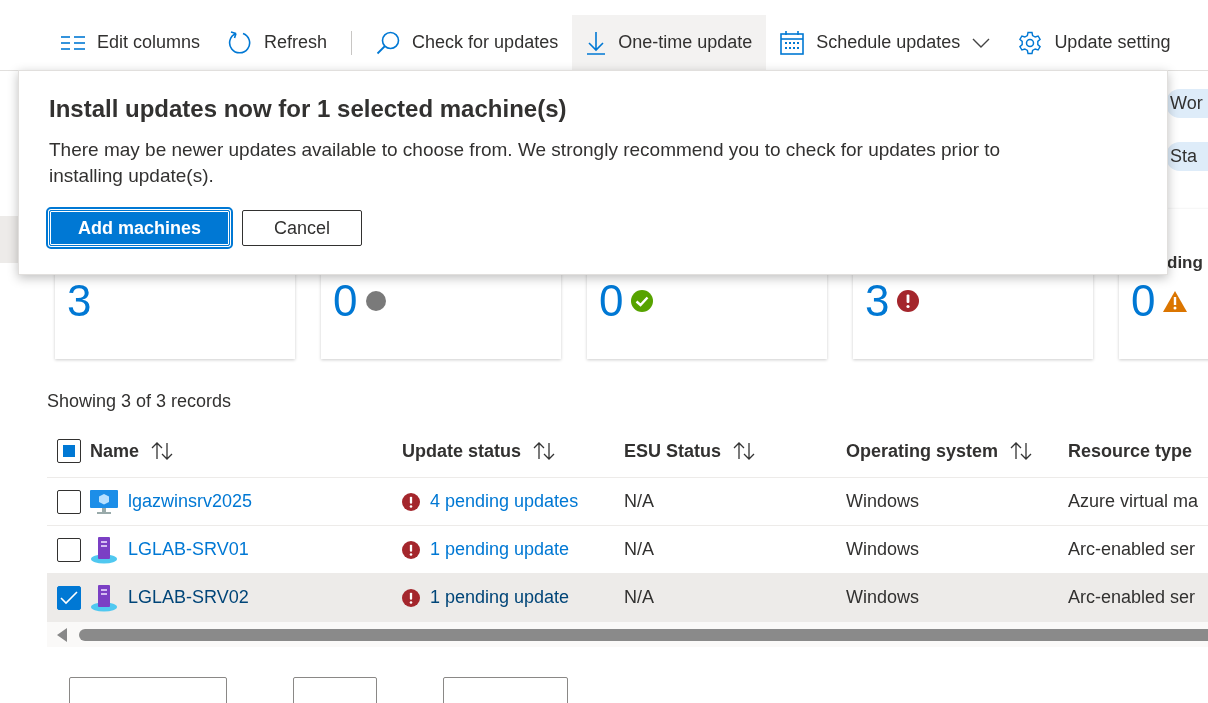  Describe the element at coordinates (73, 42) in the screenshot. I see `list-icon` at that location.